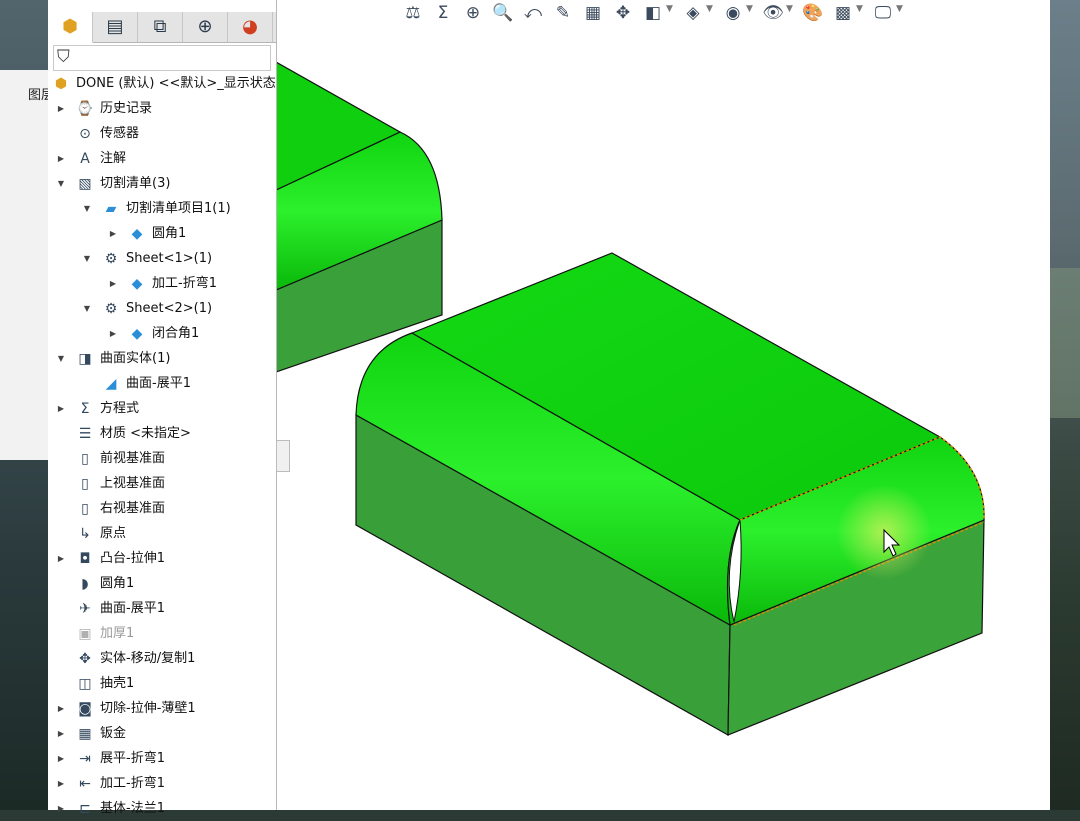  I want to click on configuration-manager-tab: ⧉, so click(160, 27).